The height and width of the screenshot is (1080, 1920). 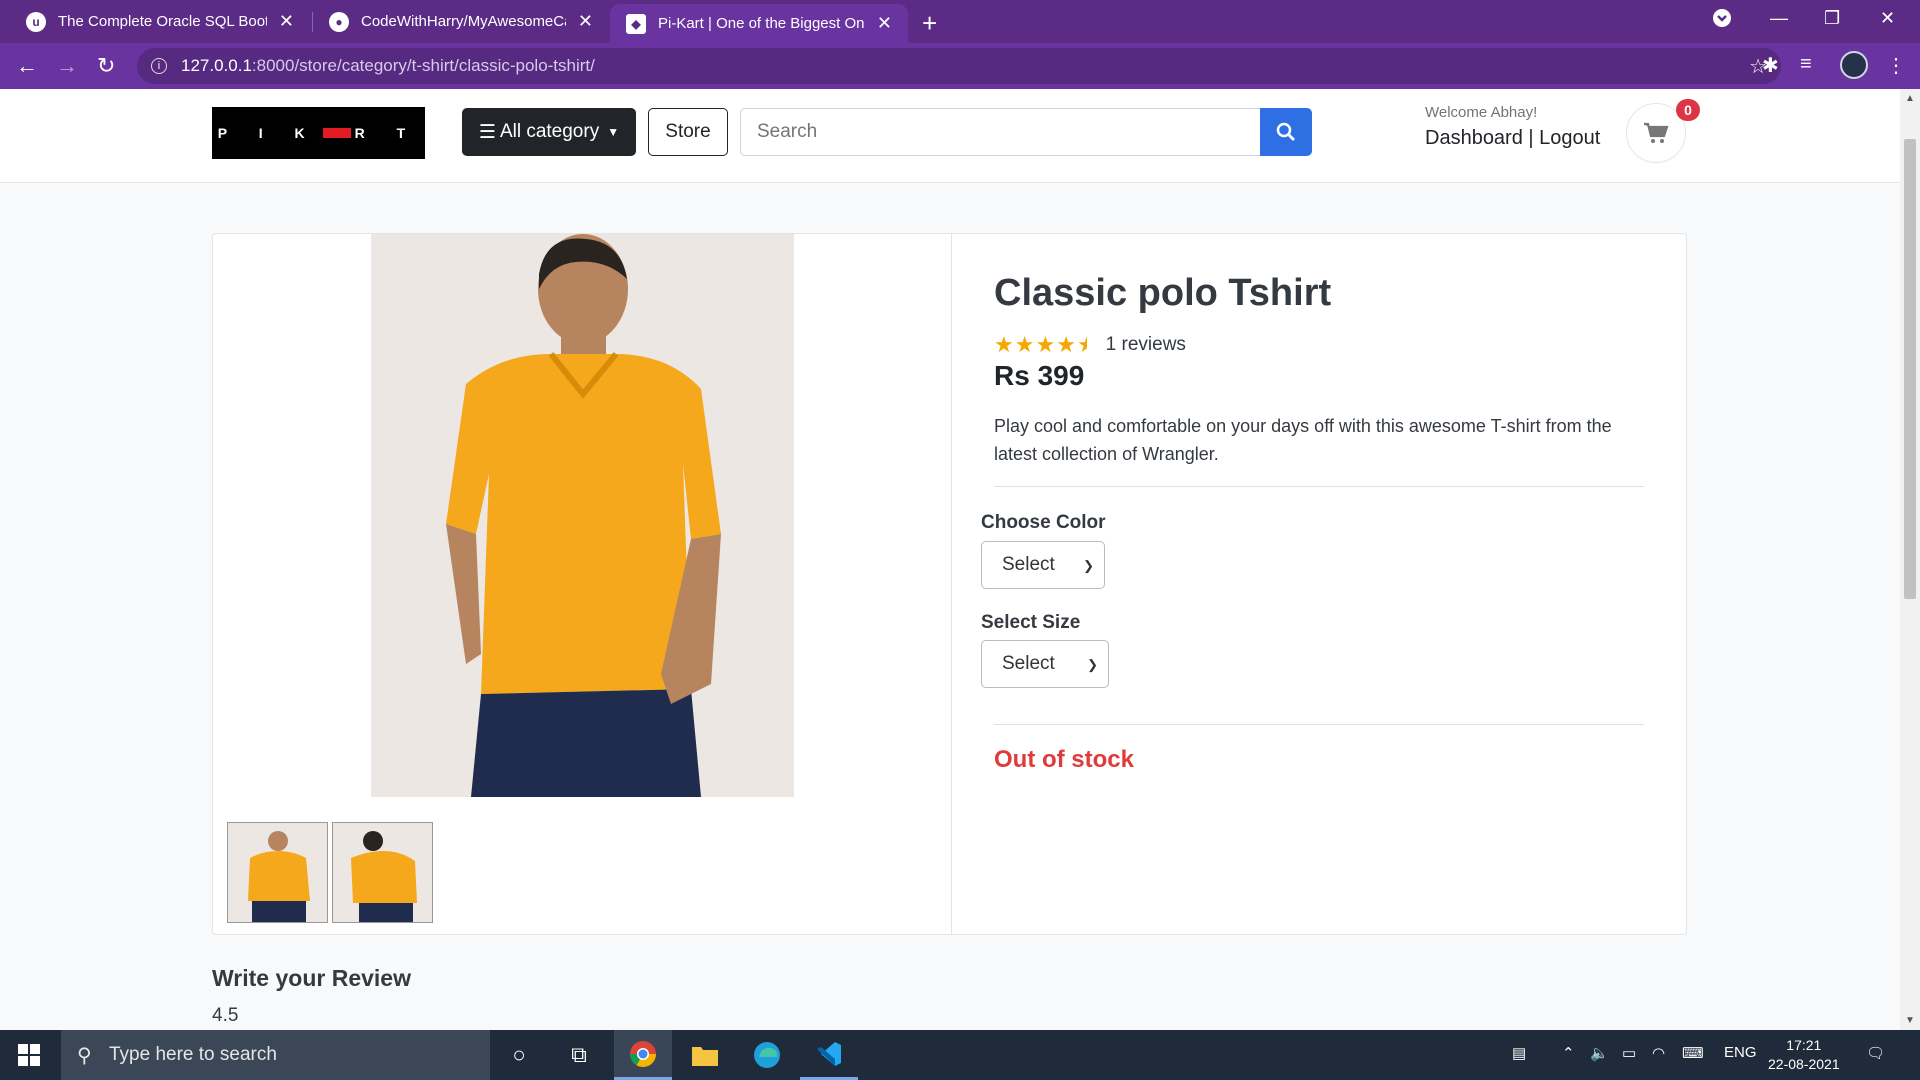 I want to click on dashboard-link: Dashboard, so click(x=1474, y=138).